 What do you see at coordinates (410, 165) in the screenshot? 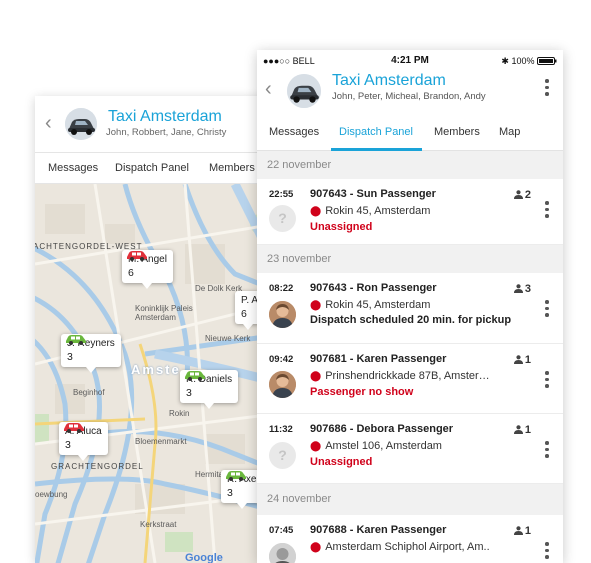
I see `date-separator: 22 november` at bounding box center [410, 165].